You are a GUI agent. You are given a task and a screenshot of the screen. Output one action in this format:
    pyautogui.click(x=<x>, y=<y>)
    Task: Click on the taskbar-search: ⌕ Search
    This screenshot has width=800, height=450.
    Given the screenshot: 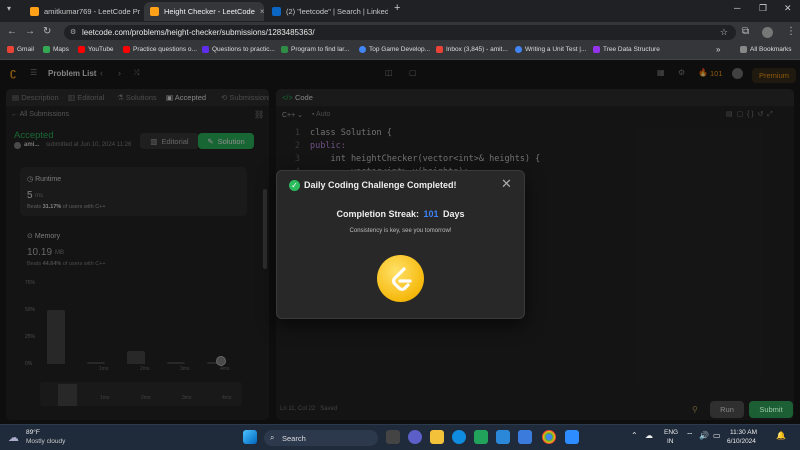 What is the action you would take?
    pyautogui.click(x=321, y=438)
    